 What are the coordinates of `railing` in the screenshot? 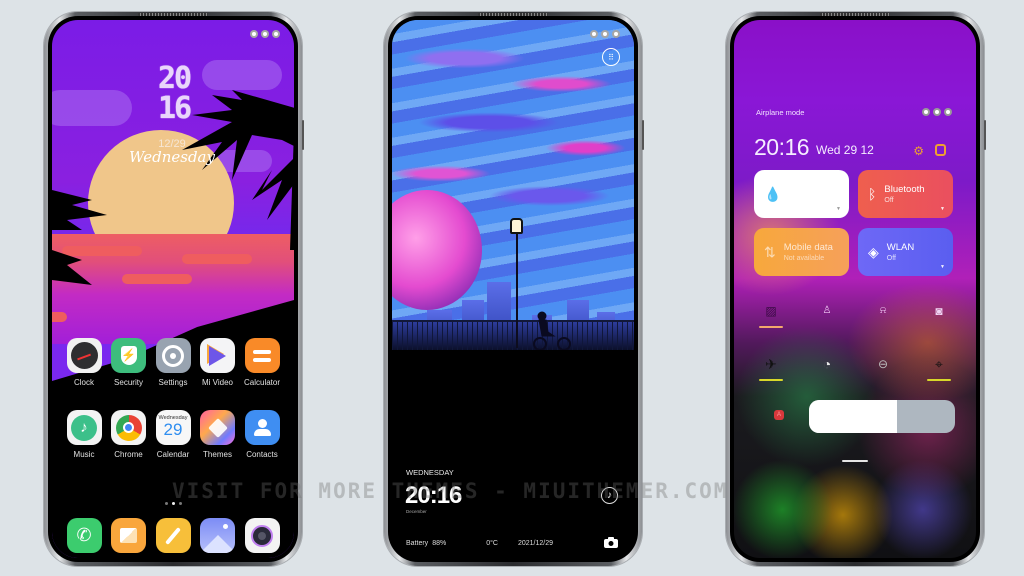 It's located at (513, 335).